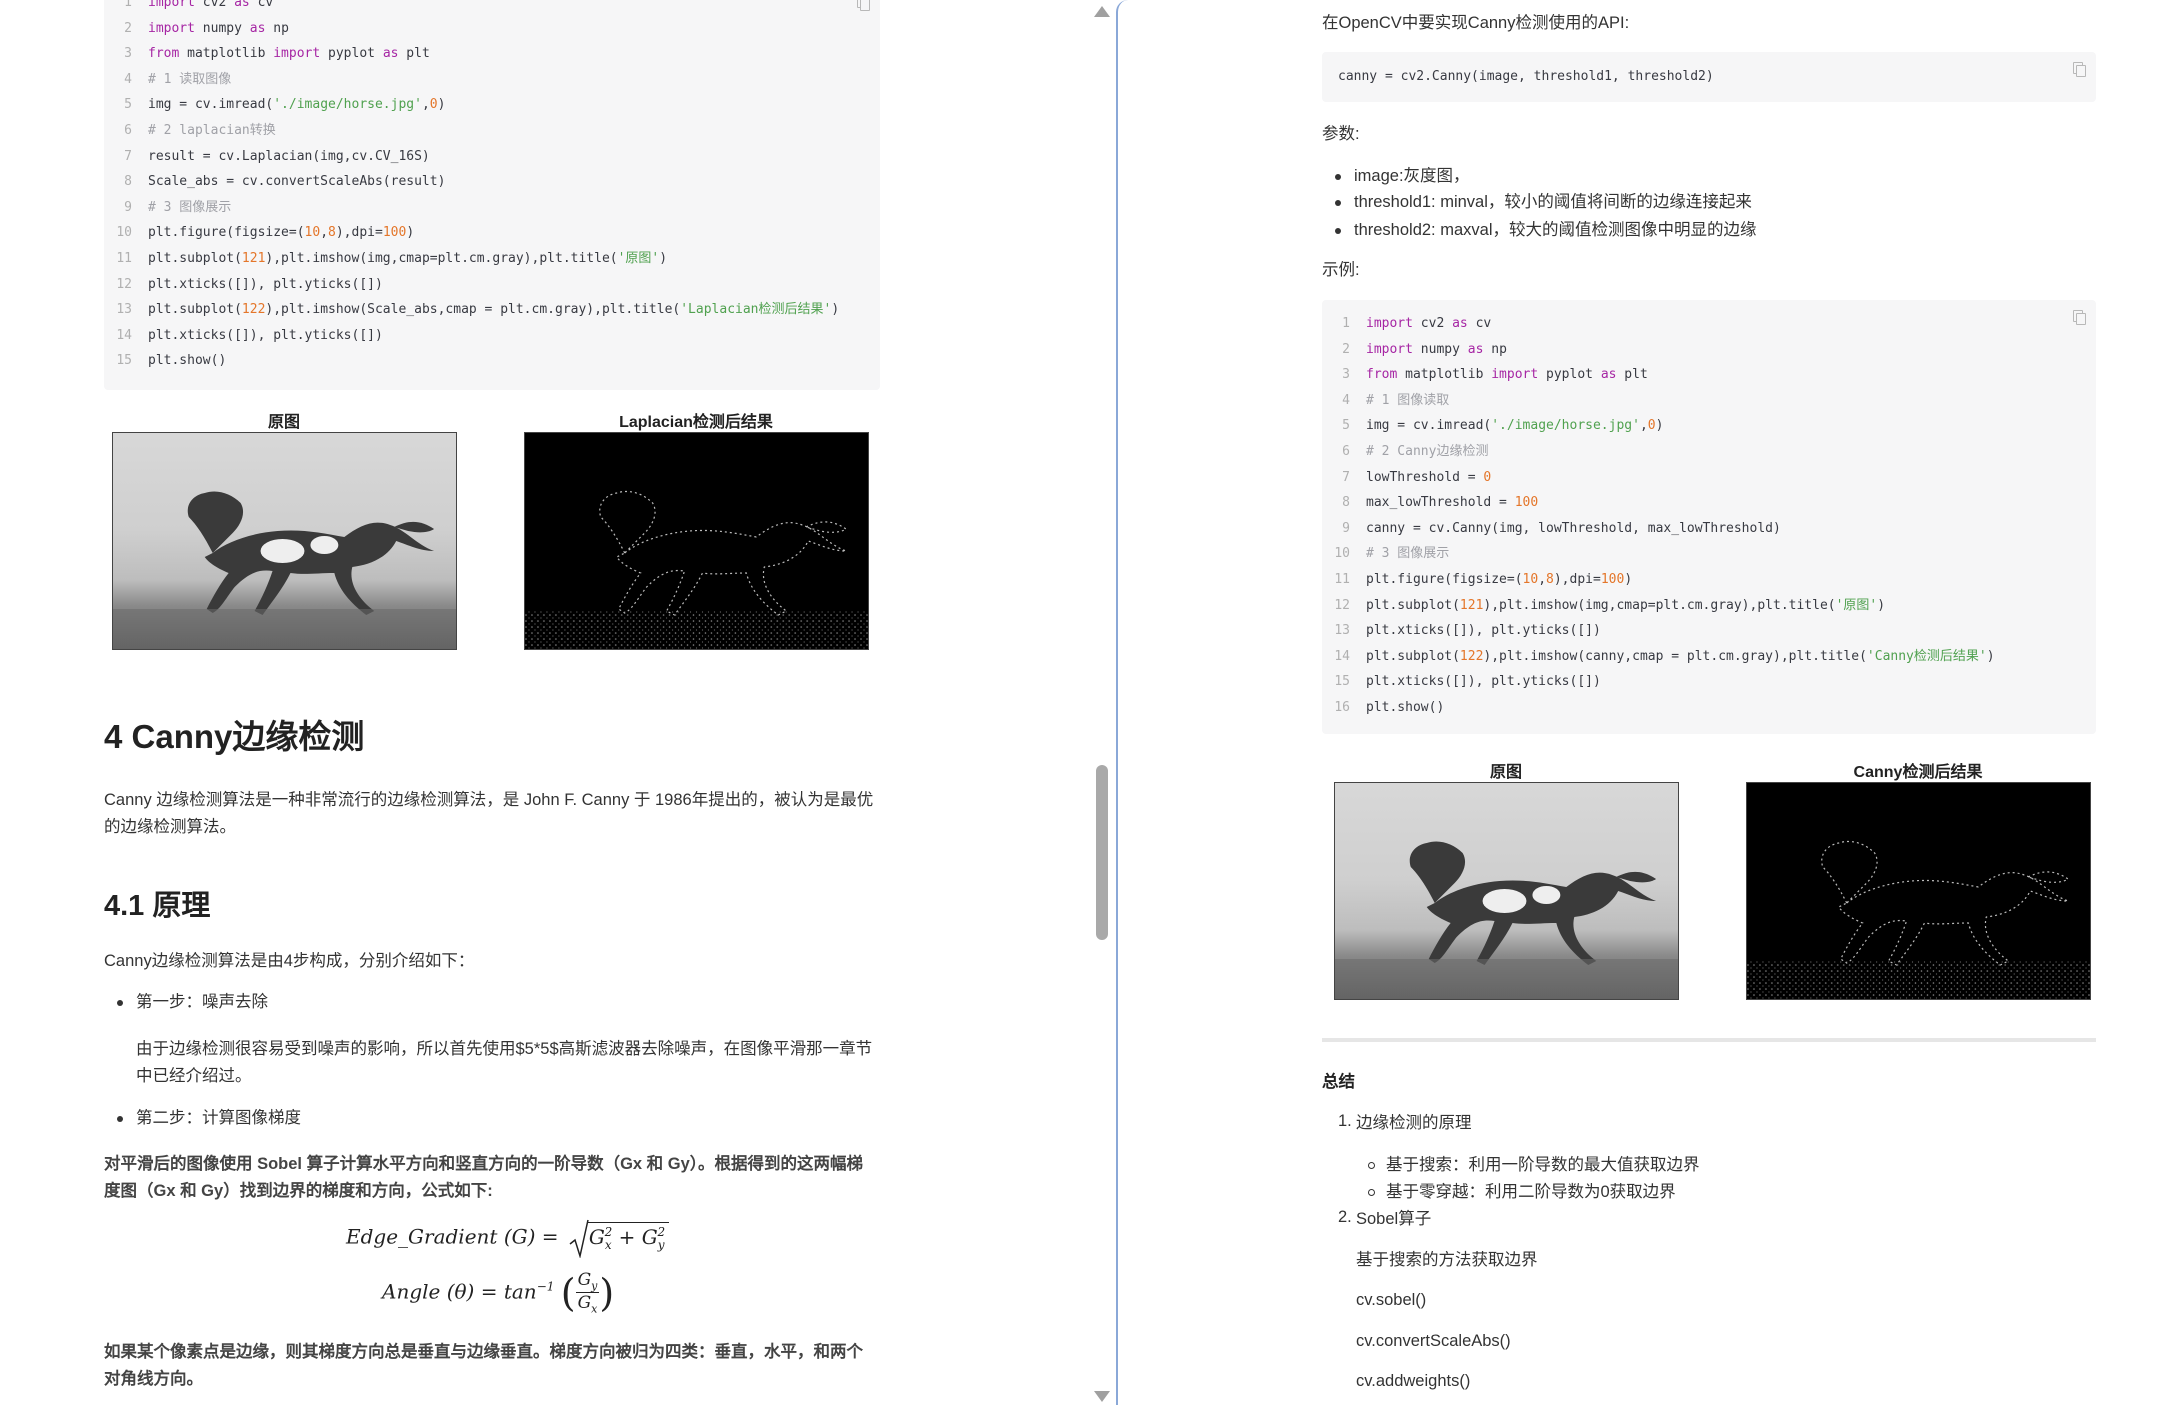  What do you see at coordinates (1102, 702) in the screenshot?
I see `vertical-scrollbar` at bounding box center [1102, 702].